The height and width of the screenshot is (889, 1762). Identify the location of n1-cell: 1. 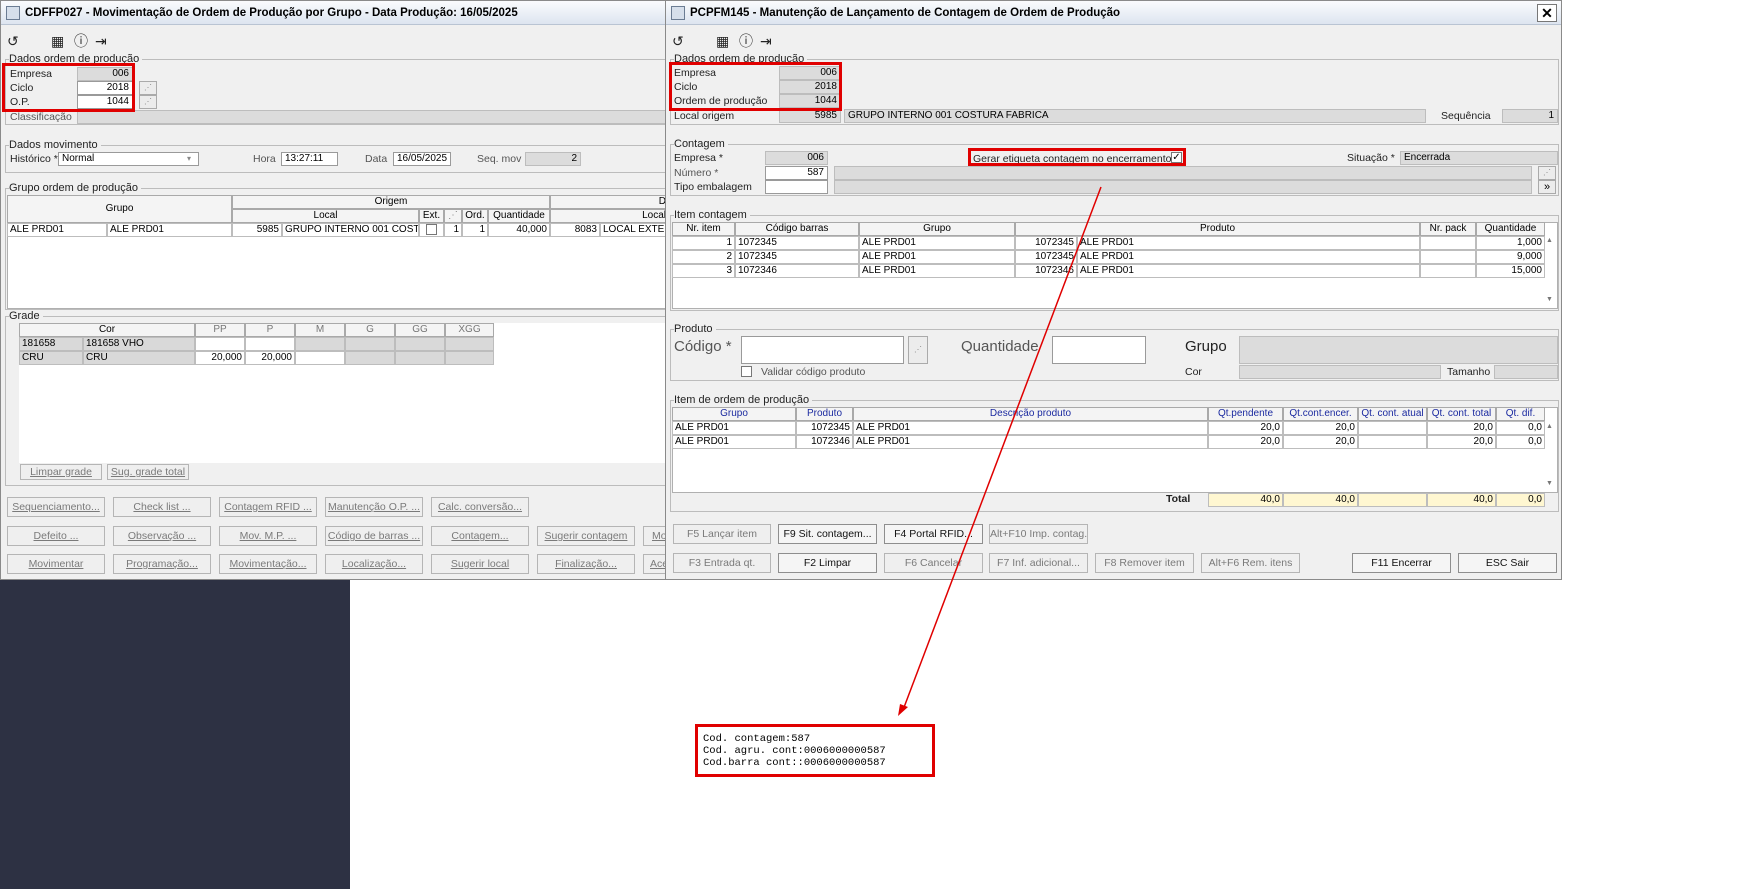
(453, 230).